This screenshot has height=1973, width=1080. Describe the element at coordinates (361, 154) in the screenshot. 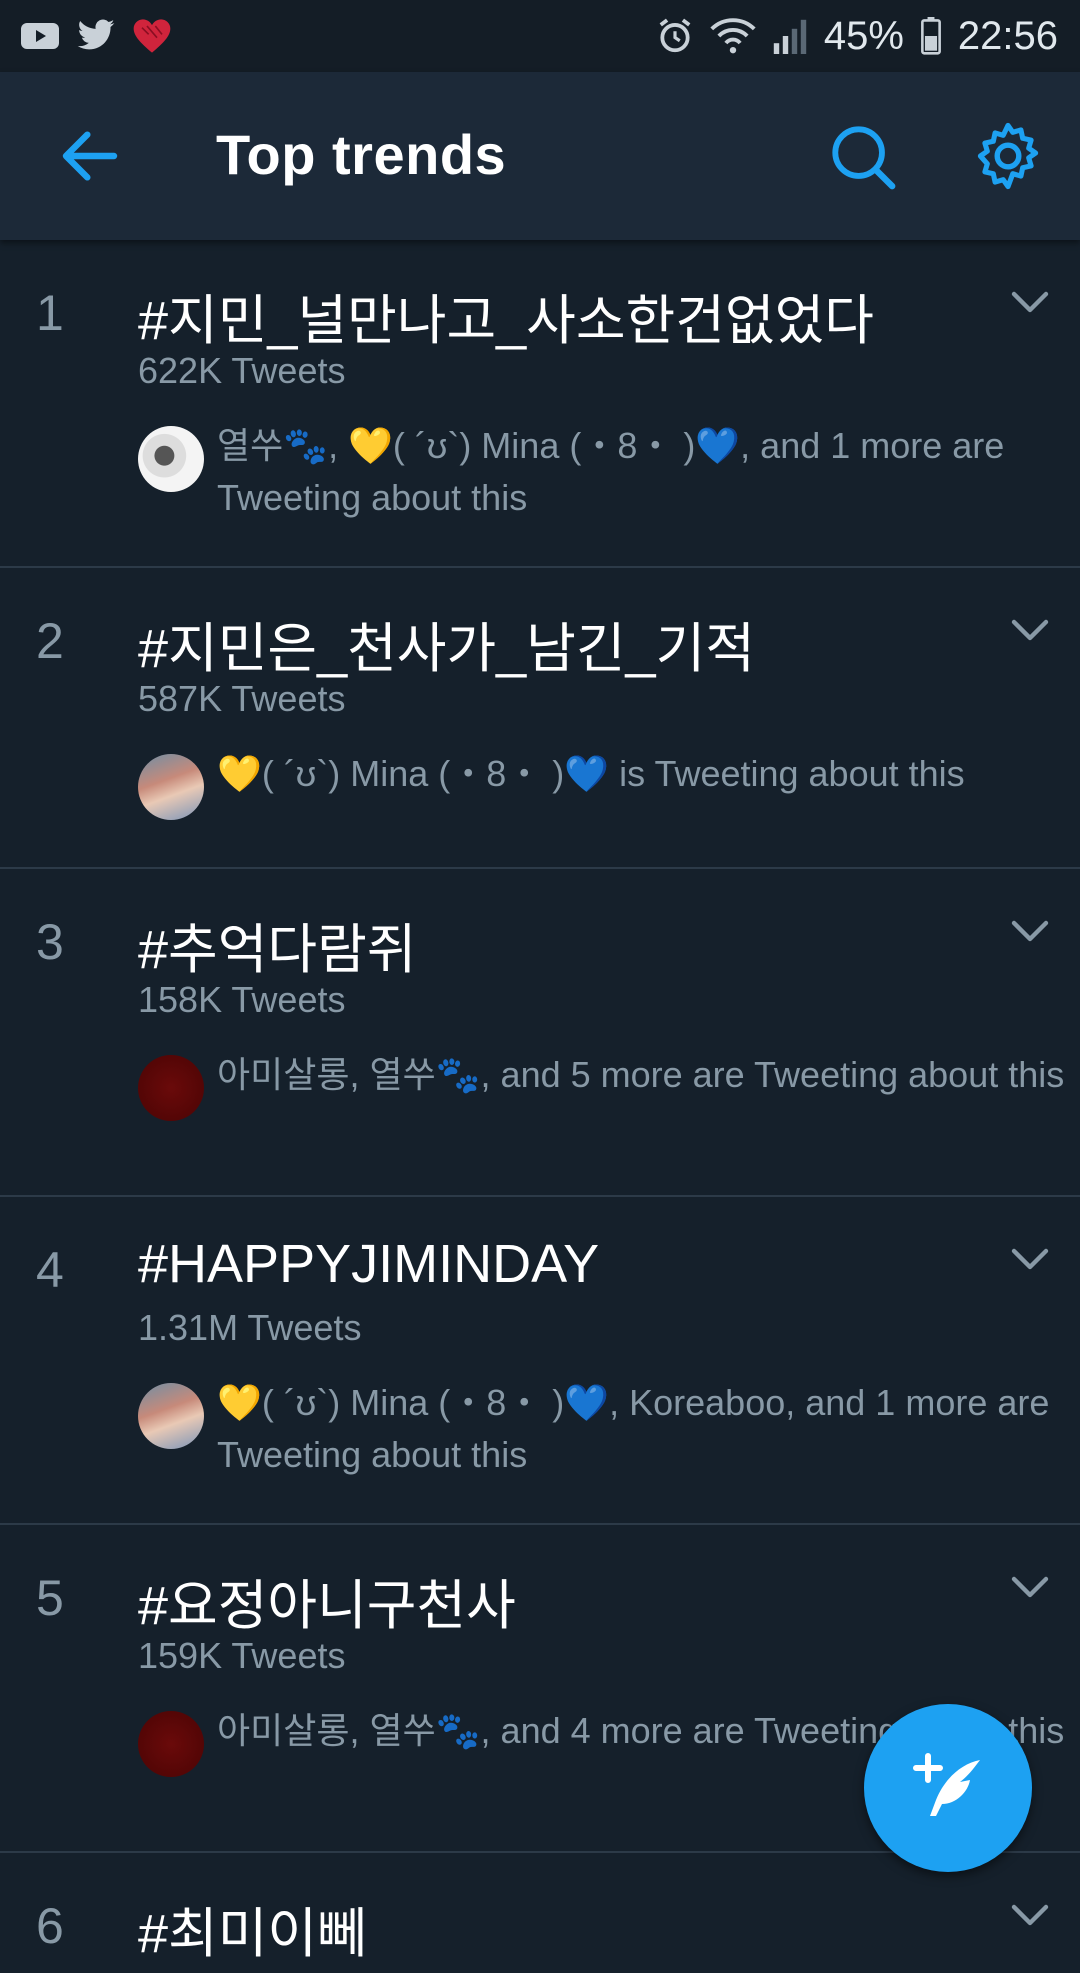

I see `page-title: Top trends` at that location.